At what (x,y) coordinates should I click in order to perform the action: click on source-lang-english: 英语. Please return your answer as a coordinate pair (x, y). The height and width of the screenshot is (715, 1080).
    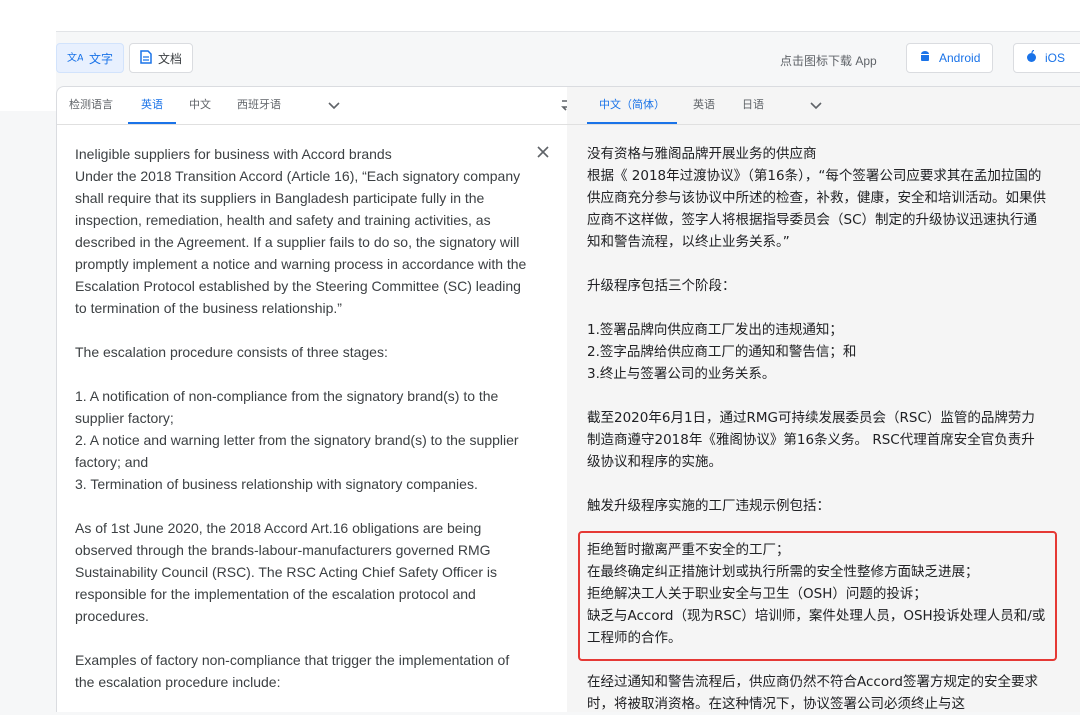
    Looking at the image, I should click on (152, 105).